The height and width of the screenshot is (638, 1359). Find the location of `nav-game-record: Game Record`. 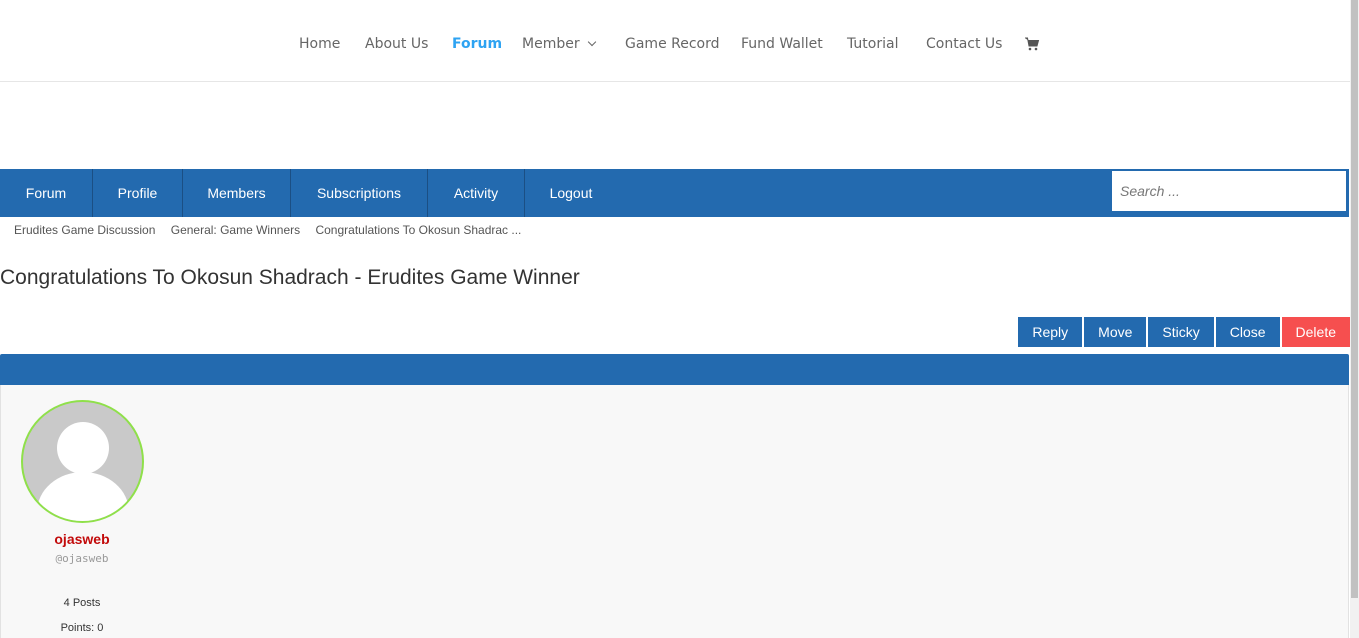

nav-game-record: Game Record is located at coordinates (672, 44).